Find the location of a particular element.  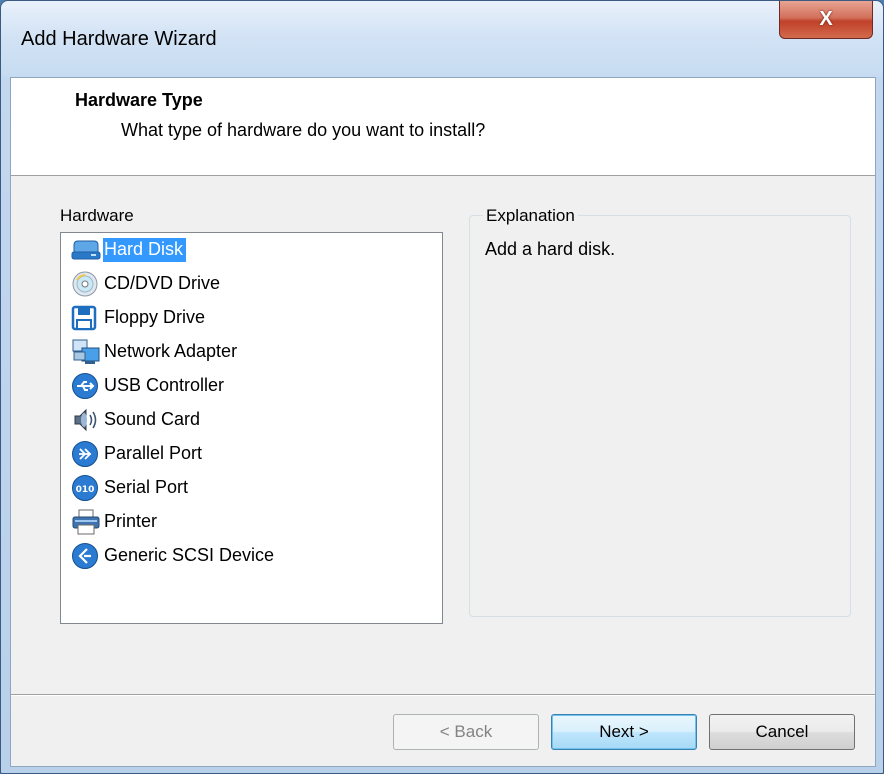

scsi-icon is located at coordinates (87, 556).